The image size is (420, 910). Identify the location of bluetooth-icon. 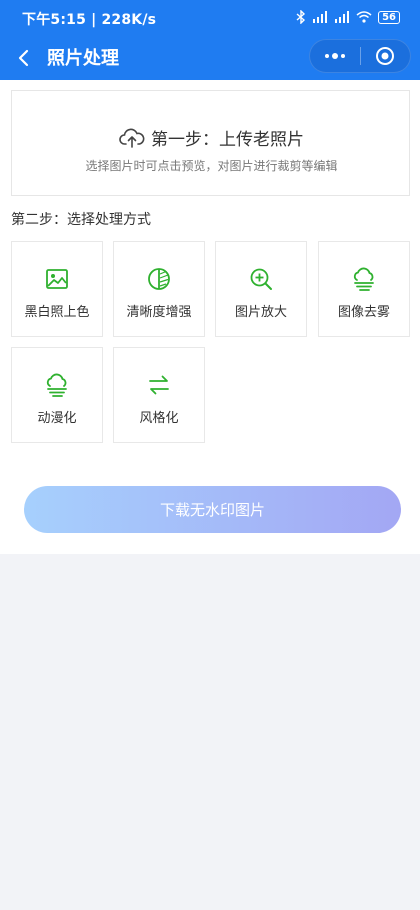
(301, 17).